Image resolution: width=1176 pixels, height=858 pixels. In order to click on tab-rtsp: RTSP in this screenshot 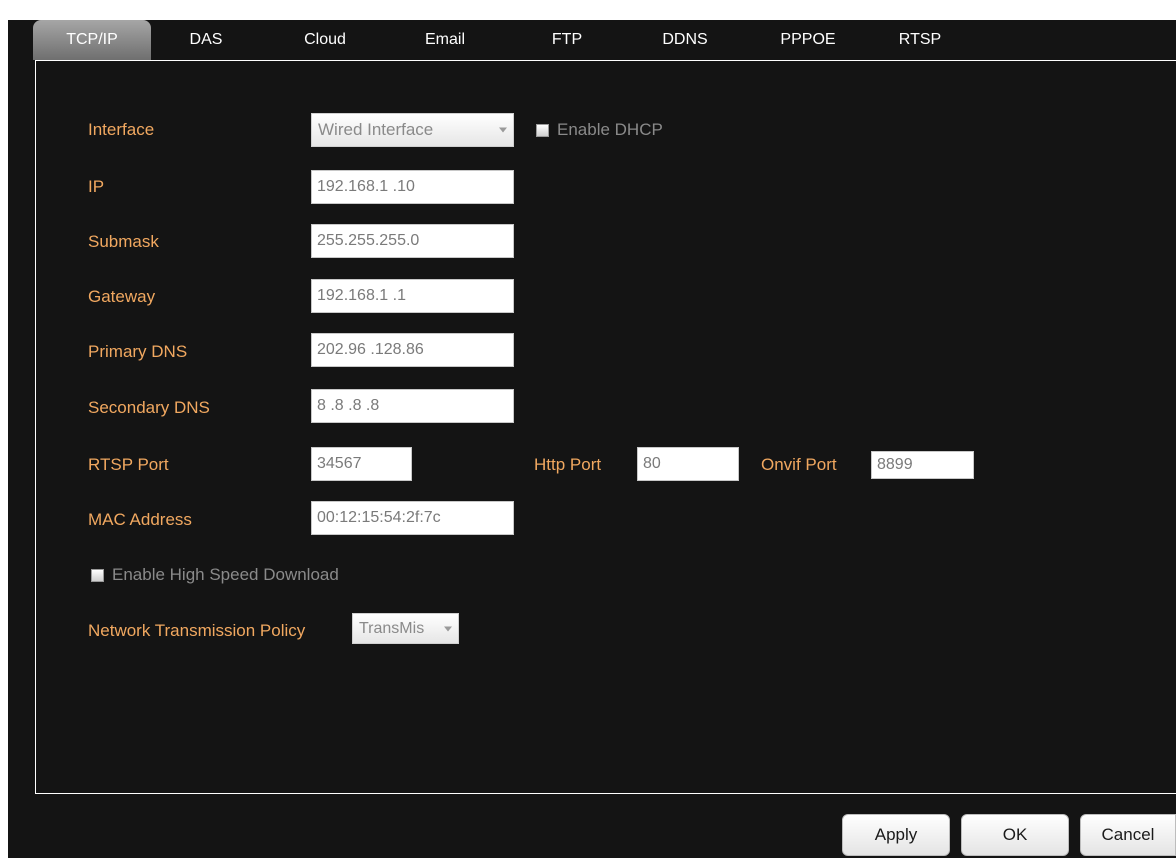, I will do `click(920, 40)`.